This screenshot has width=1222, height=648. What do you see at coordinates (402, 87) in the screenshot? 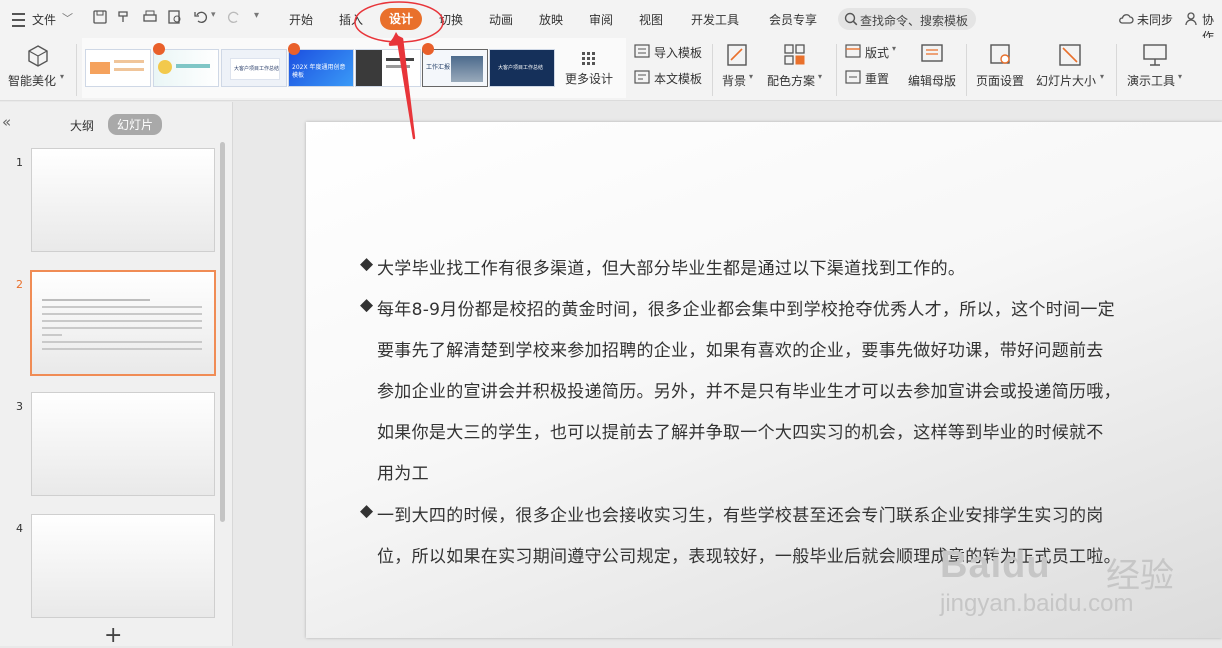
I see `annotation-arrow` at bounding box center [402, 87].